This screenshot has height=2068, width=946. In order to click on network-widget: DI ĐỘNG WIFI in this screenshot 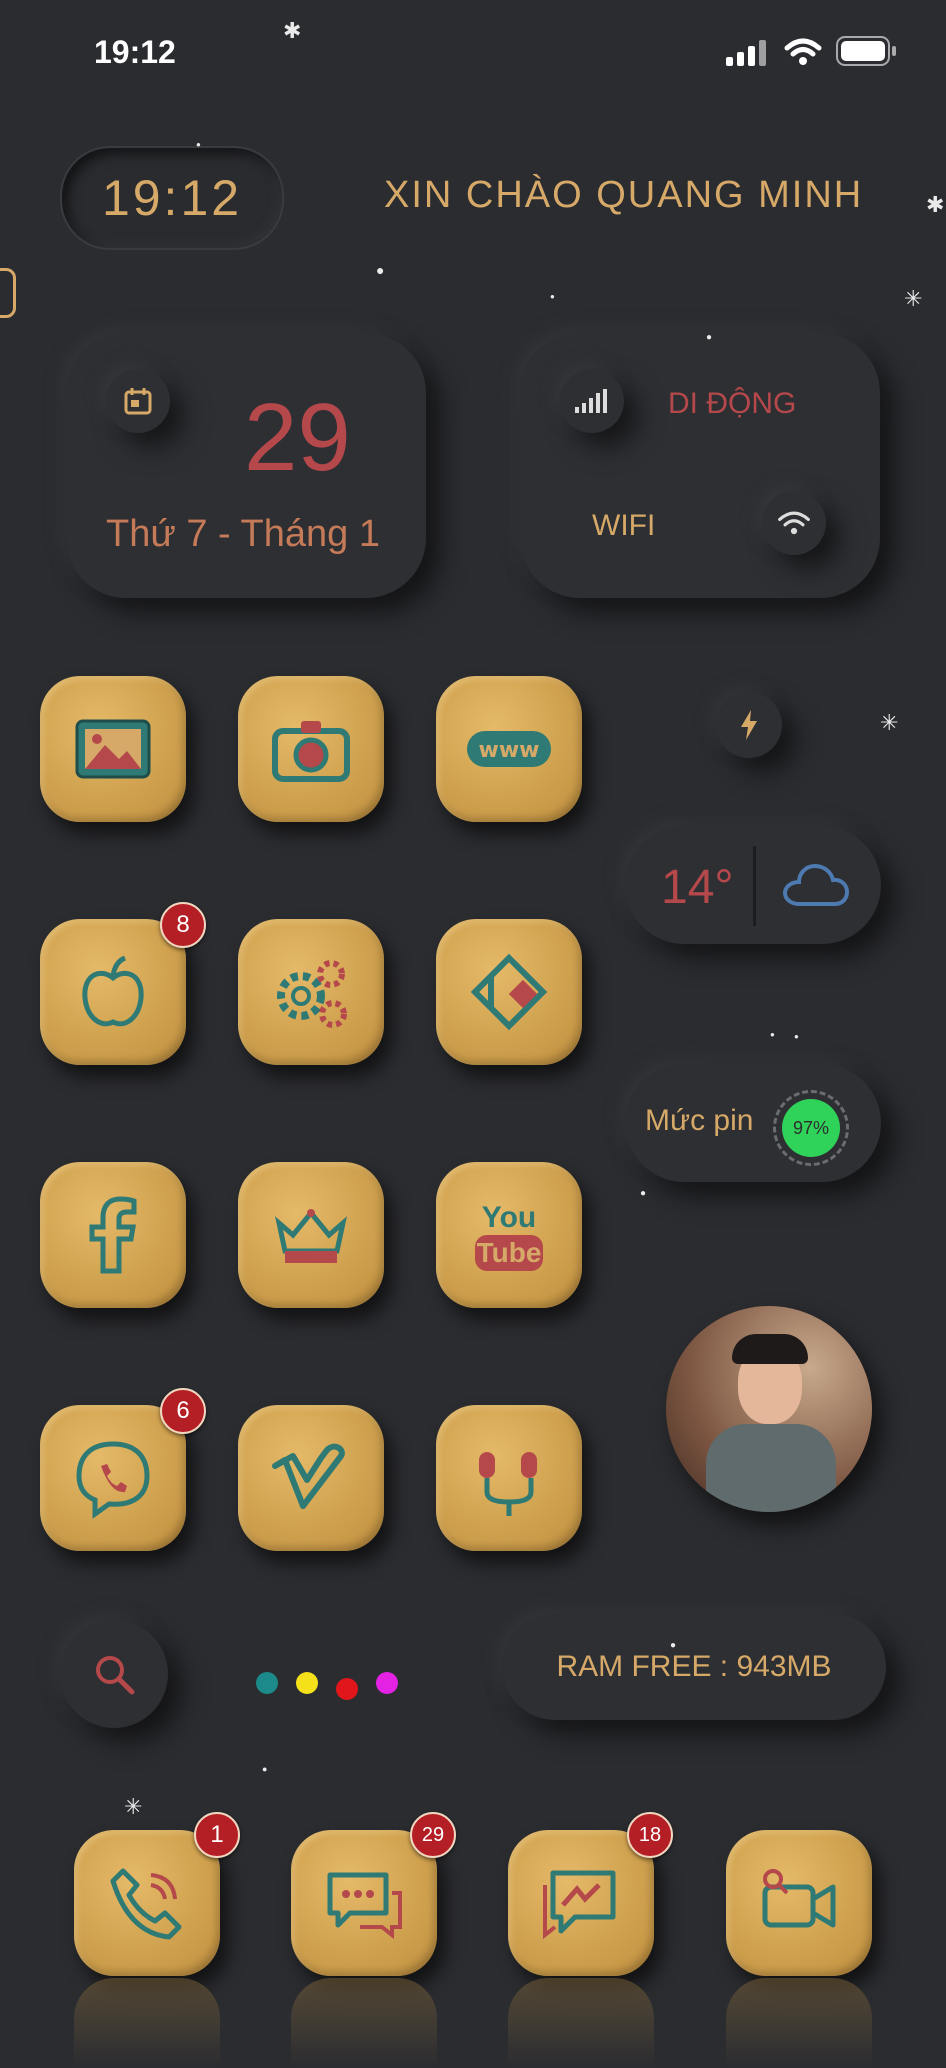, I will do `click(700, 465)`.